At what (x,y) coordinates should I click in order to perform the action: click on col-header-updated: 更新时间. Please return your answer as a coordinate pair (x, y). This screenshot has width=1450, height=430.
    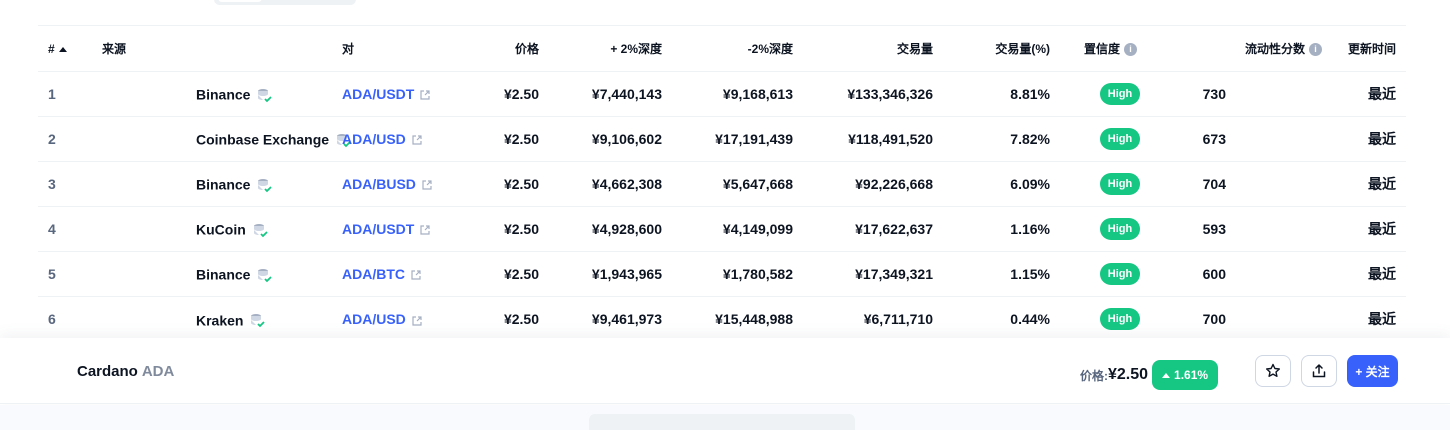
    Looking at the image, I should click on (1364, 48).